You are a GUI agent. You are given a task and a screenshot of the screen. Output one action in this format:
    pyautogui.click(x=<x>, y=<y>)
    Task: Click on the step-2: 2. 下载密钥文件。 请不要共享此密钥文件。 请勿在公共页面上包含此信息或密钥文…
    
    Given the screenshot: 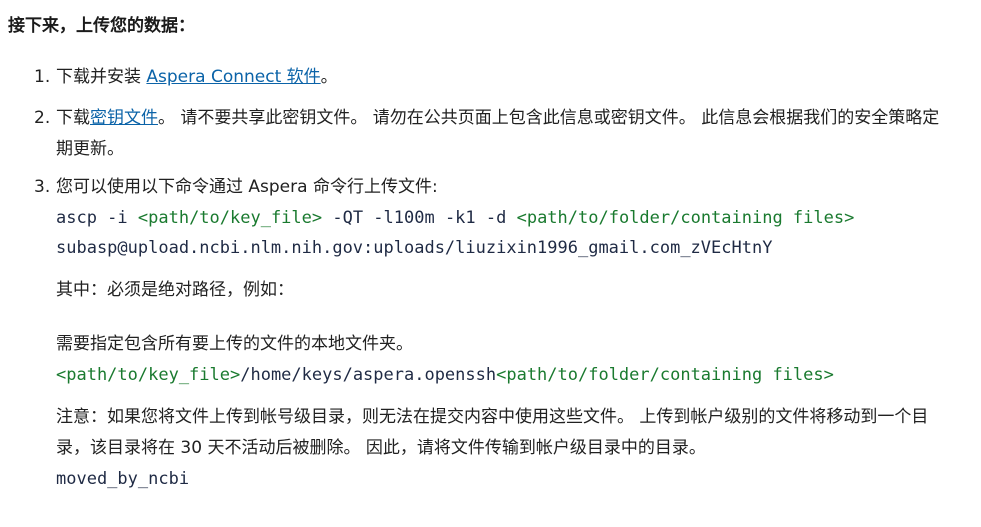 What is the action you would take?
    pyautogui.click(x=490, y=134)
    